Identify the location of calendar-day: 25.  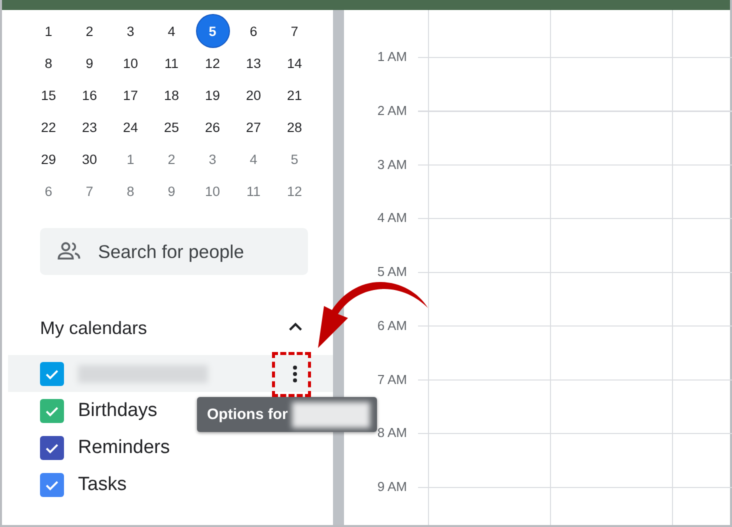
(171, 127).